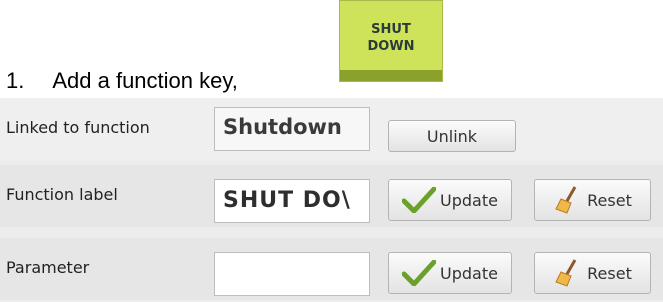 Image resolution: width=663 pixels, height=302 pixels. What do you see at coordinates (15, 80) in the screenshot?
I see `step-number: 1.` at bounding box center [15, 80].